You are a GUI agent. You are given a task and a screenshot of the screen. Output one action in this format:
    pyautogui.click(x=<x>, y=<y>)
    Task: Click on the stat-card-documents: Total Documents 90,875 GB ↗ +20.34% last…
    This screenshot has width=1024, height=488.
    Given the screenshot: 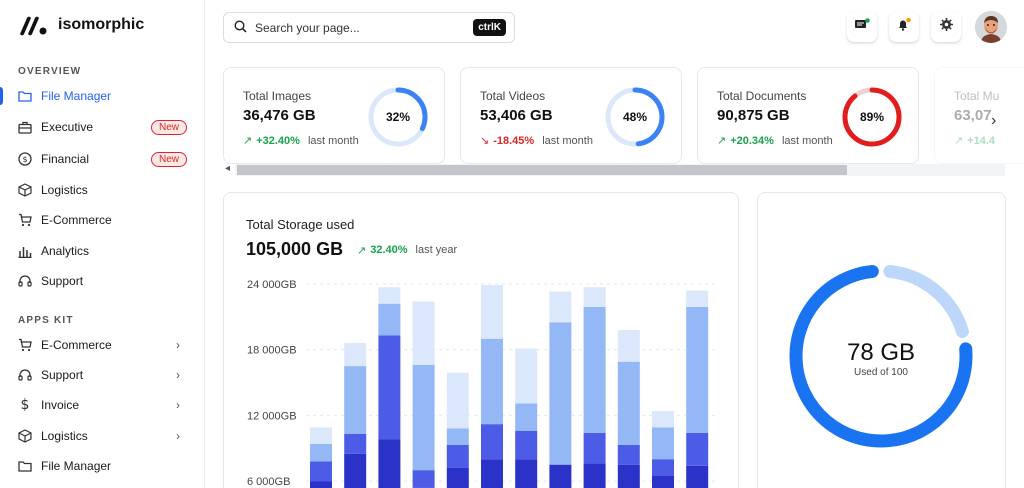 What is the action you would take?
    pyautogui.click(x=808, y=115)
    